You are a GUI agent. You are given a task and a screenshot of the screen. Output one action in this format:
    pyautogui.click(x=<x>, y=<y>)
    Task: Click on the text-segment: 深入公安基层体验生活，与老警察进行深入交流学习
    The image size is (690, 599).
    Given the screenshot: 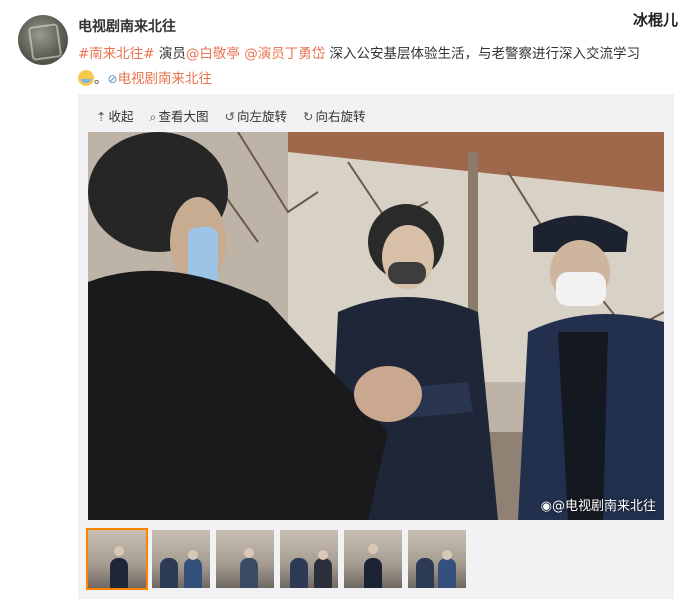 What is the action you would take?
    pyautogui.click(x=483, y=54)
    